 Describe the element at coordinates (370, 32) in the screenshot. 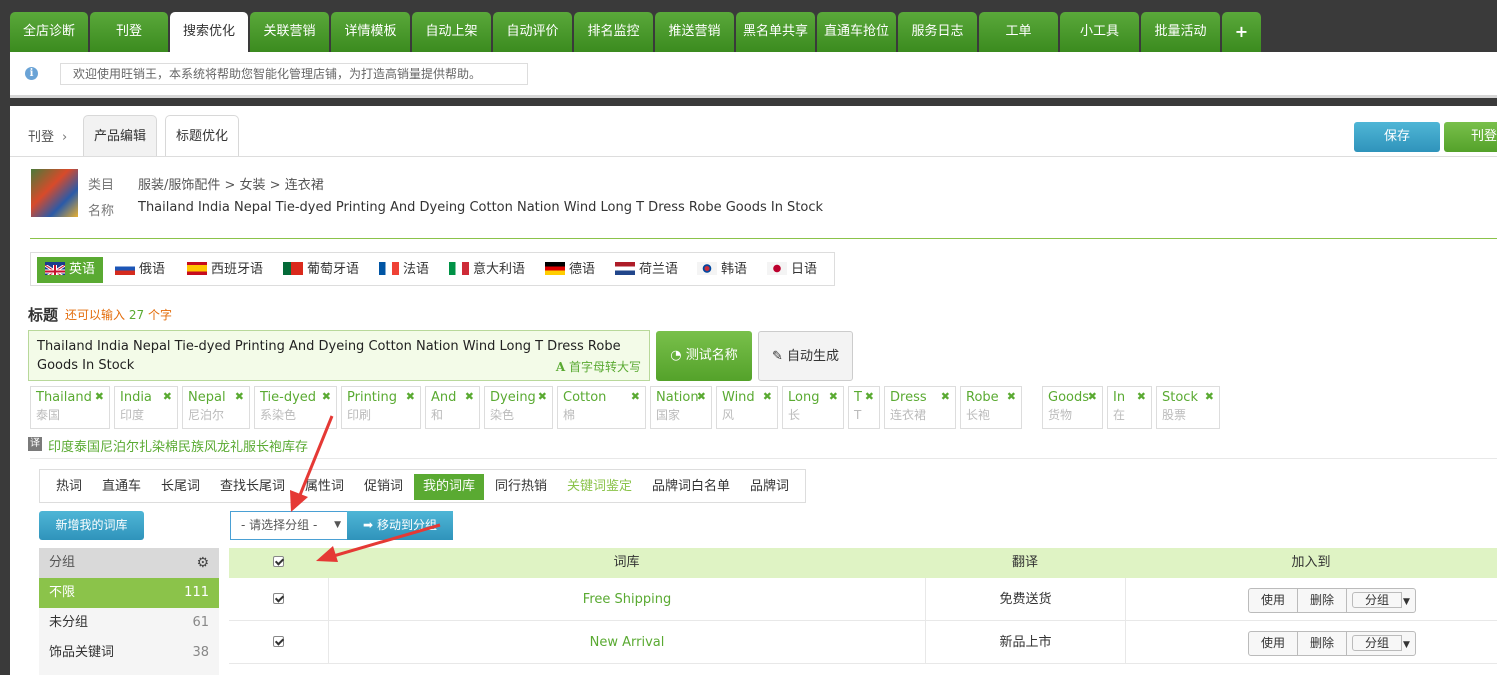

I see `nav-tab-detail-template: 详情模板` at that location.